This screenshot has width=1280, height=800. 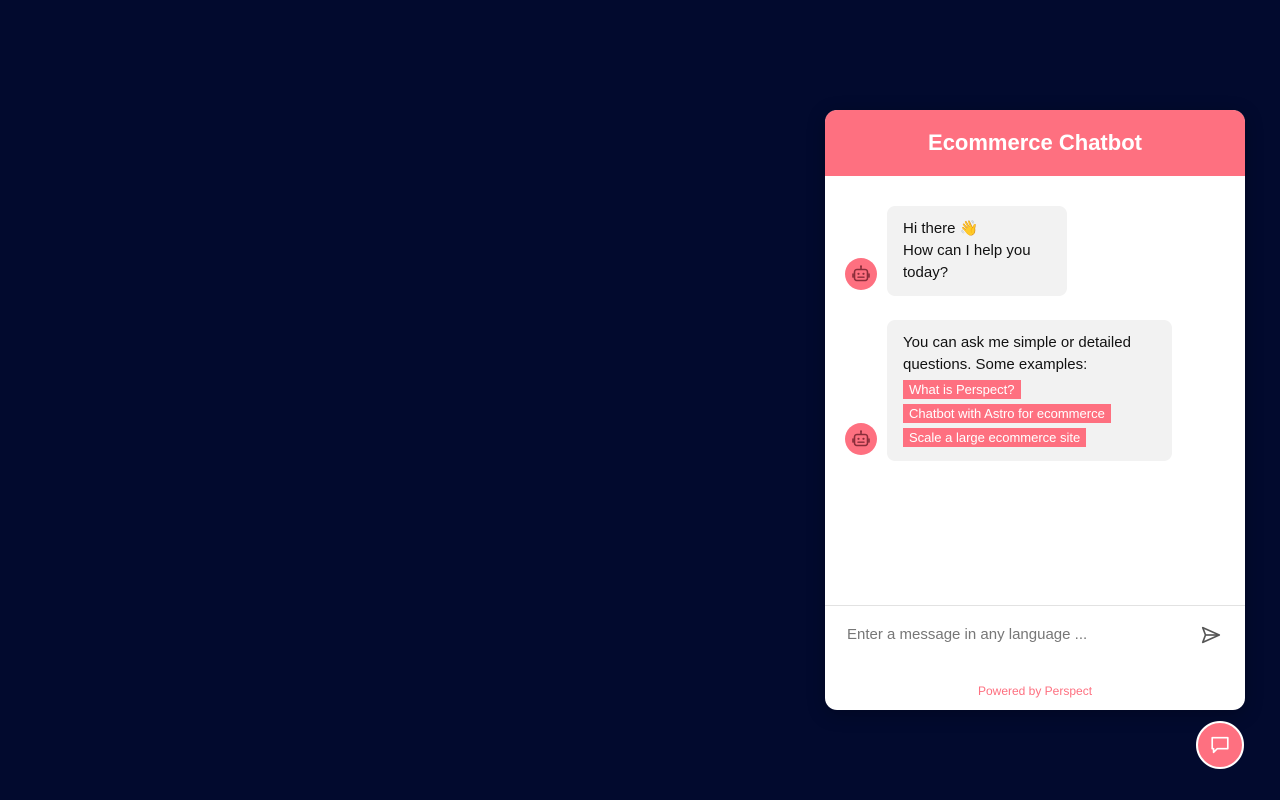 I want to click on footer: Powered by Perspect, so click(x=1035, y=691).